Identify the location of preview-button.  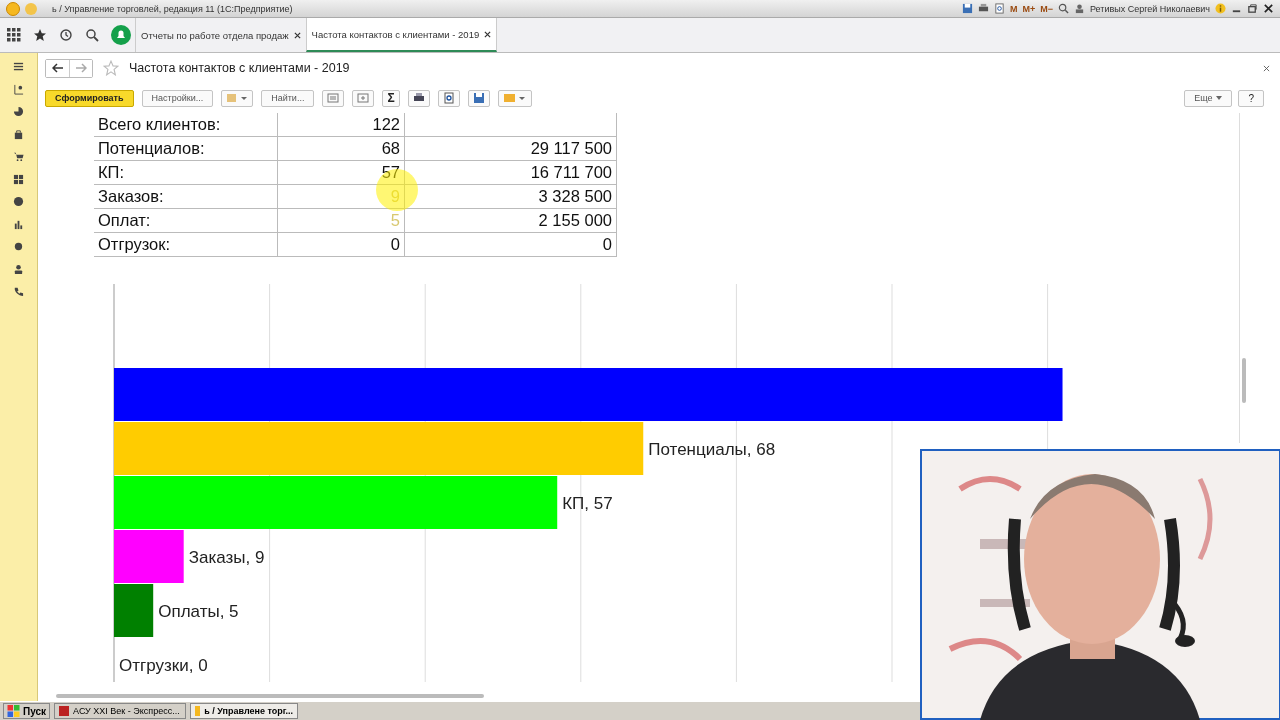
(448, 98).